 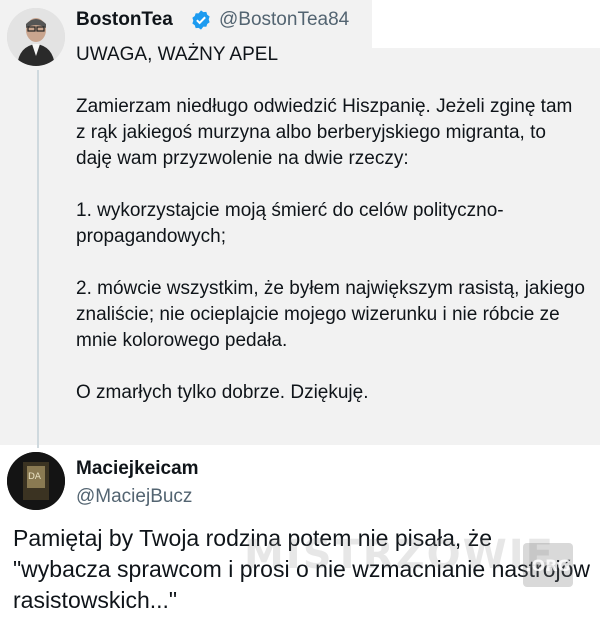 I want to click on author-name: BostonTea, so click(x=124, y=20).